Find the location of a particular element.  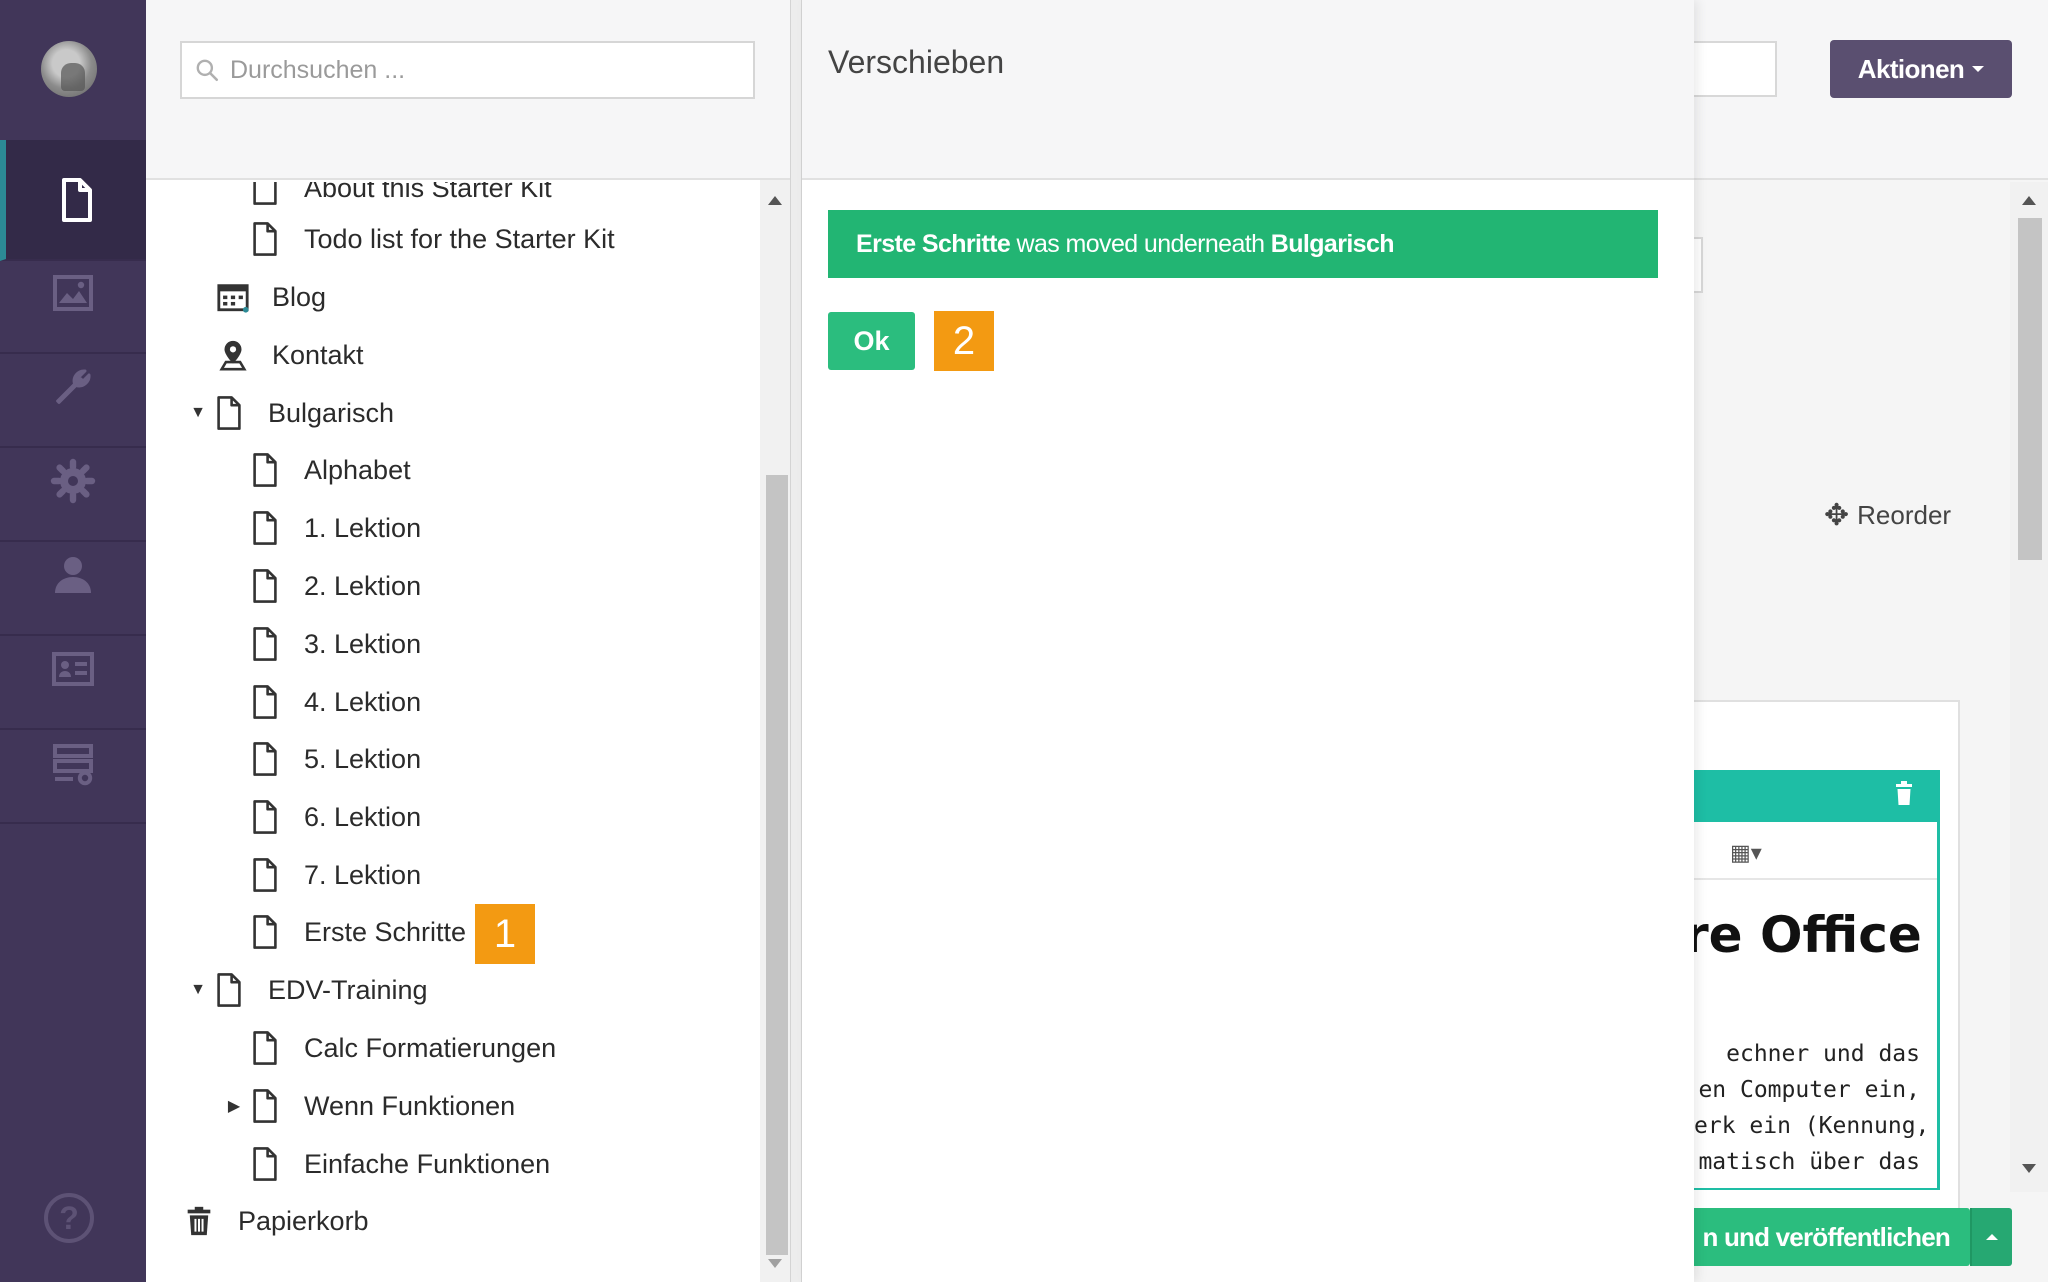

tree-item-lektion-2: 2. Lektion is located at coordinates (336, 586).